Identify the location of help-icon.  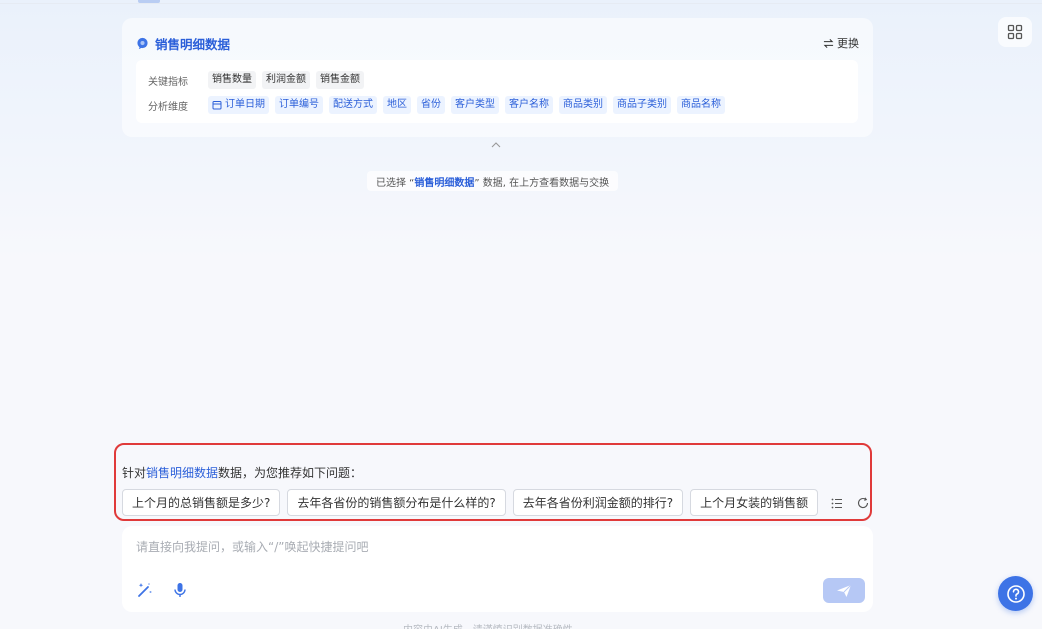
(1015, 593).